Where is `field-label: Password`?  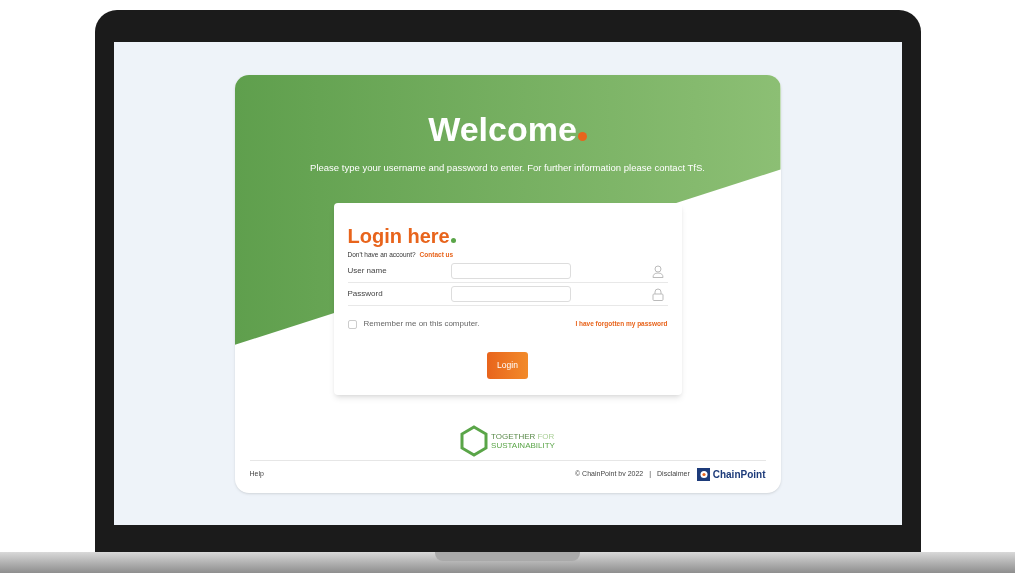
field-label: Password is located at coordinates (365, 294).